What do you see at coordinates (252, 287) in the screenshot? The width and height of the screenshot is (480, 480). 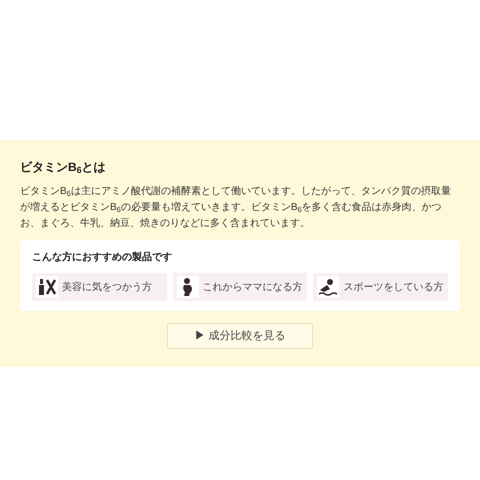 I see `recommend-label: これからママになる方` at bounding box center [252, 287].